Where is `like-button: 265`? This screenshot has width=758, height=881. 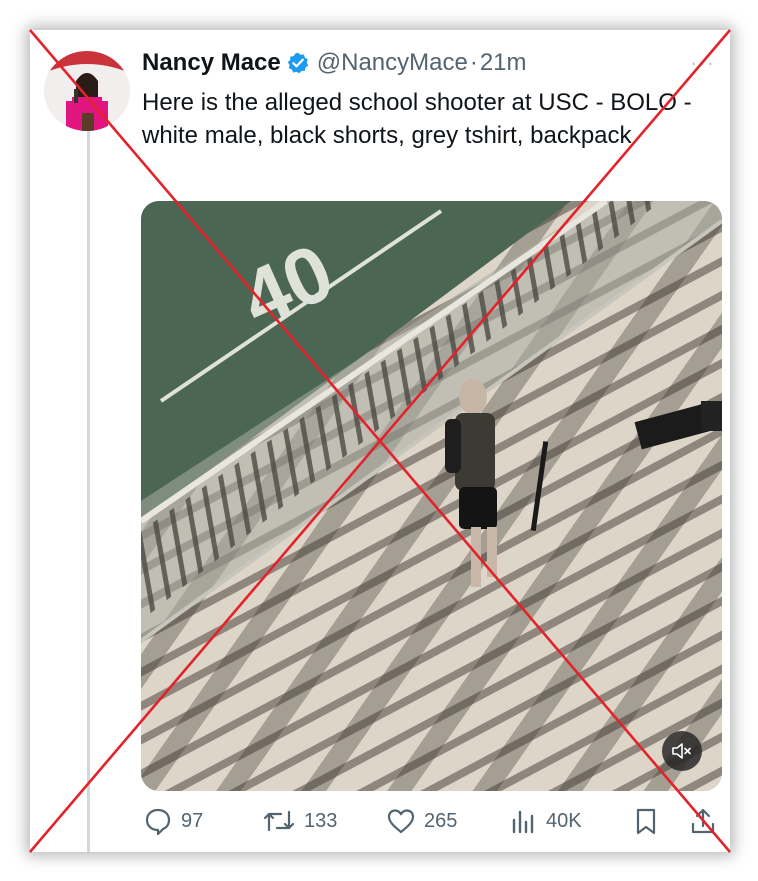 like-button: 265 is located at coordinates (421, 821).